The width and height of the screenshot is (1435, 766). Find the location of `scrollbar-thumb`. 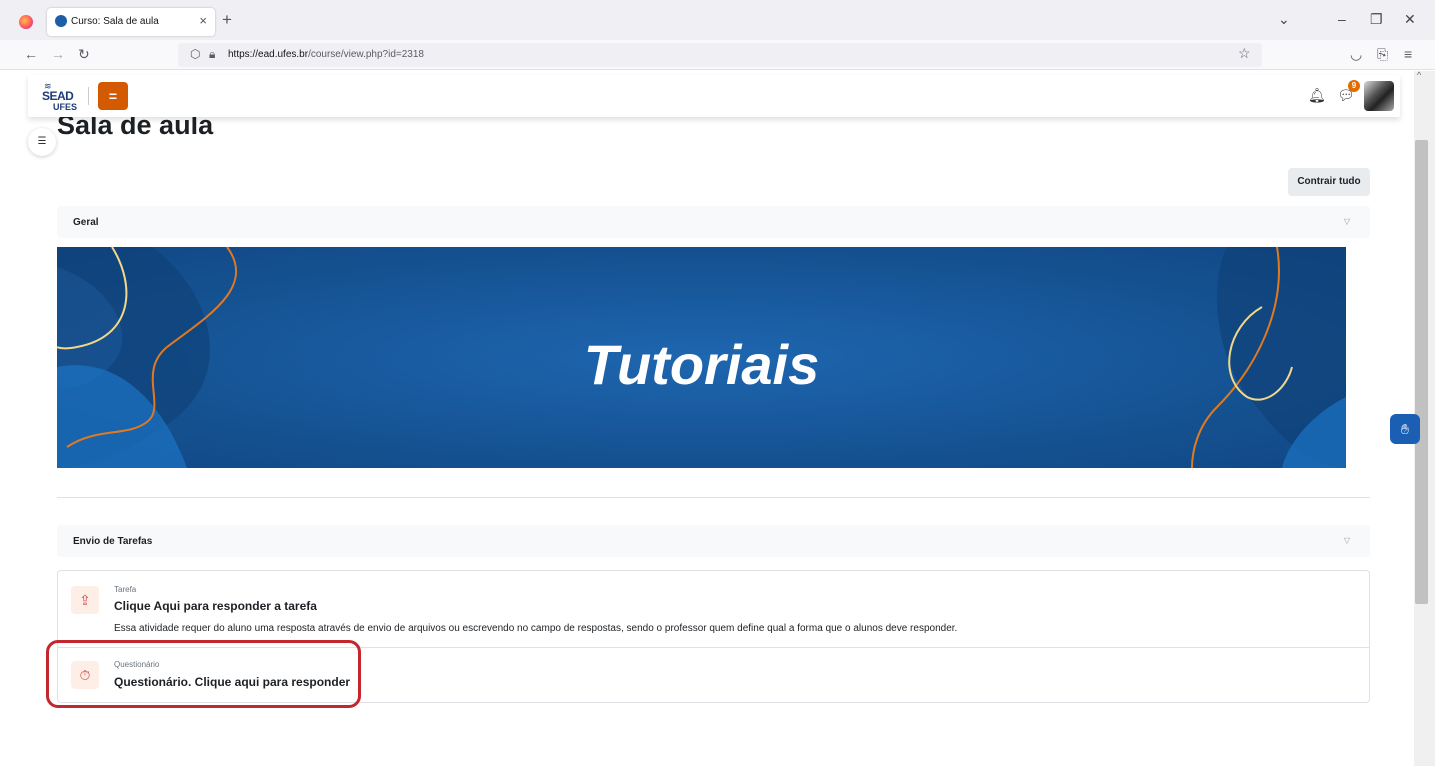

scrollbar-thumb is located at coordinates (1421, 372).